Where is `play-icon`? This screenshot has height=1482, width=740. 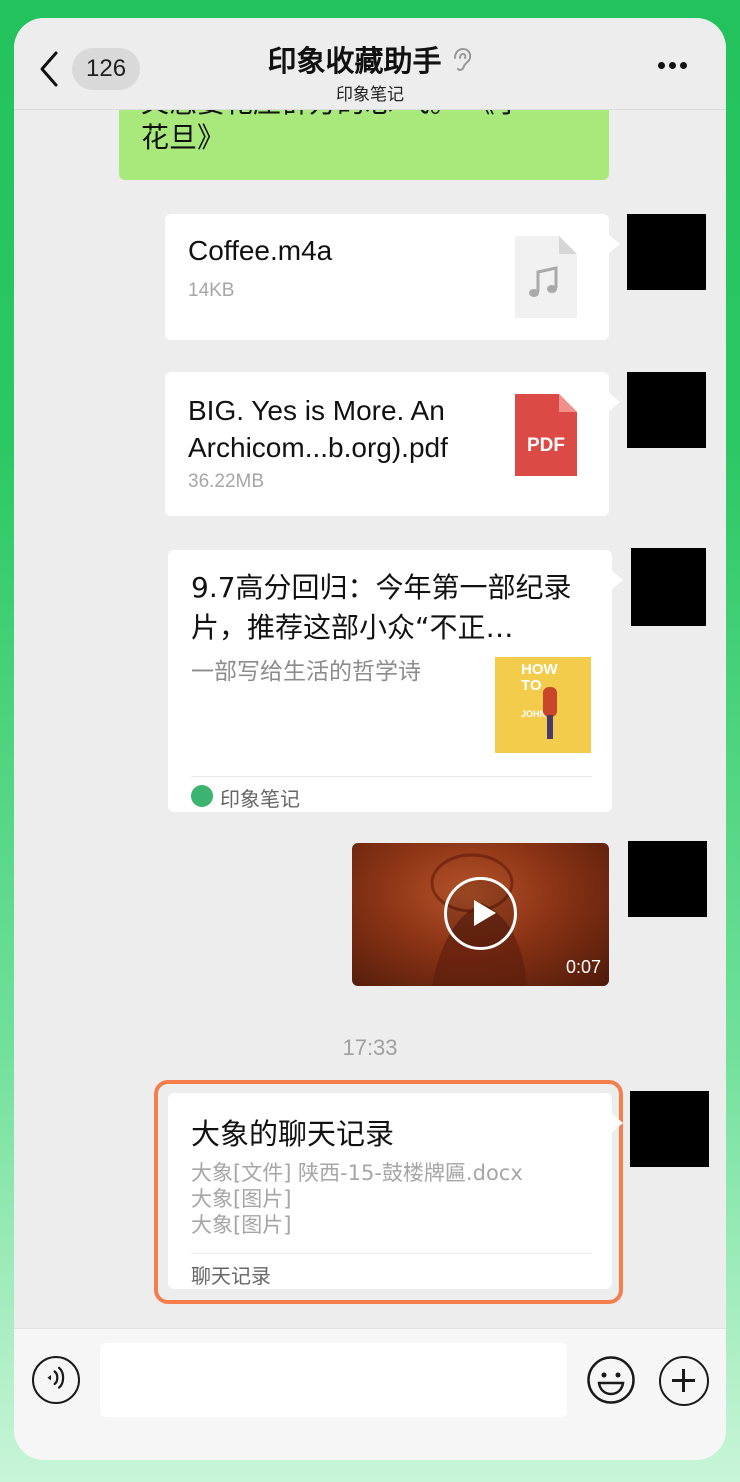
play-icon is located at coordinates (480, 913).